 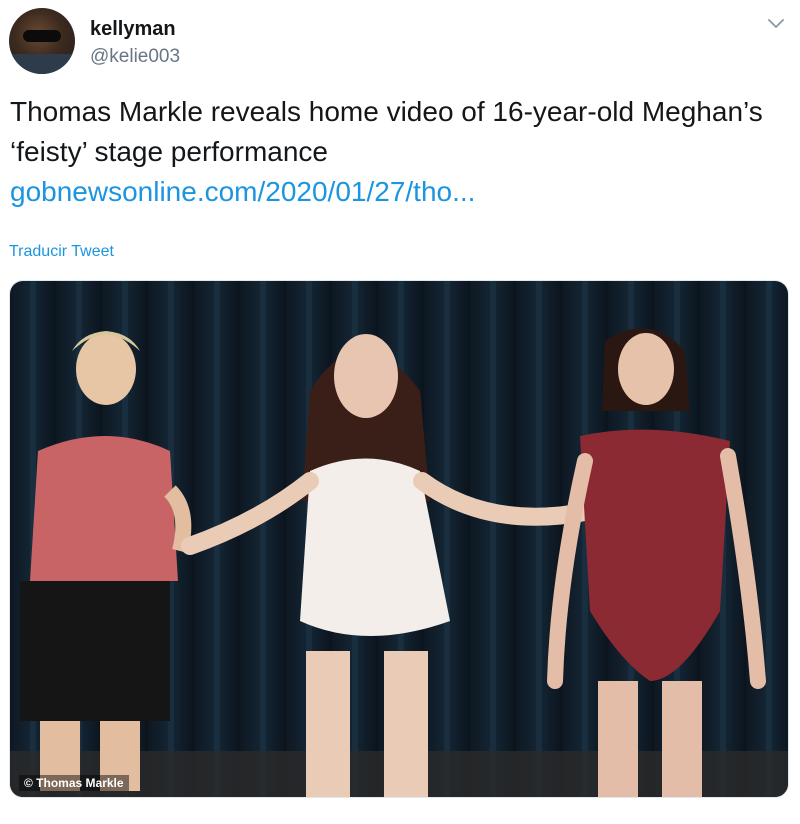 I want to click on translate-tweet-link: Traducir Tweet, so click(x=61, y=252).